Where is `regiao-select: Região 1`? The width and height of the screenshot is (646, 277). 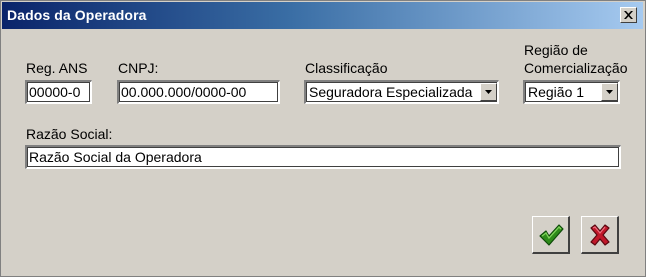 regiao-select: Região 1 is located at coordinates (571, 92).